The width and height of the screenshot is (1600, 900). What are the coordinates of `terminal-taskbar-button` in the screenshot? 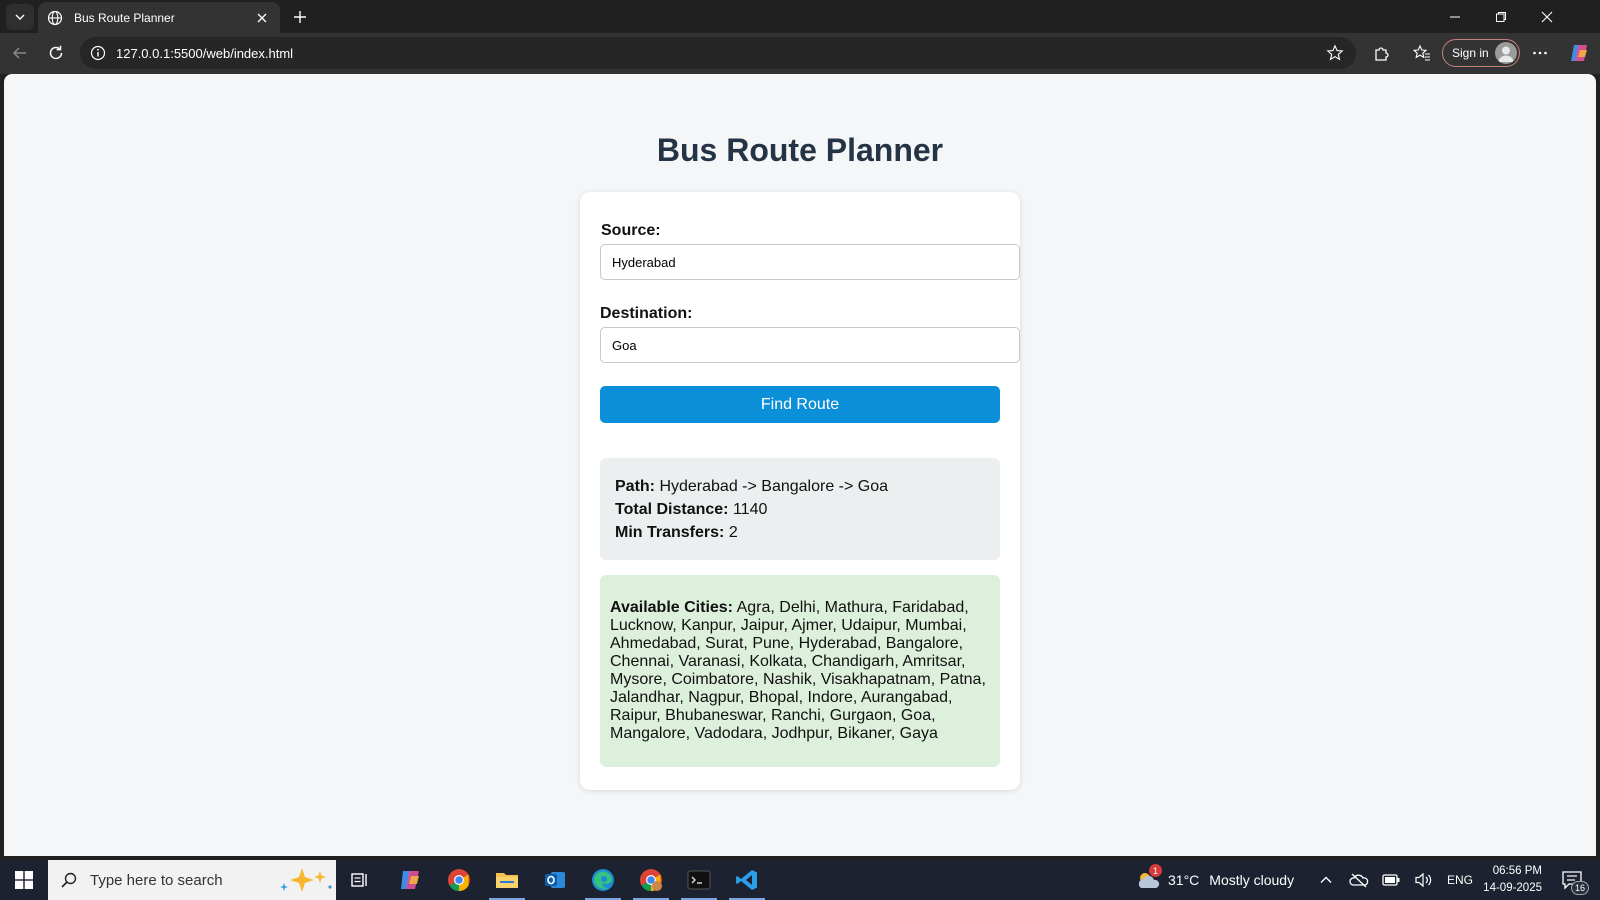 It's located at (699, 880).